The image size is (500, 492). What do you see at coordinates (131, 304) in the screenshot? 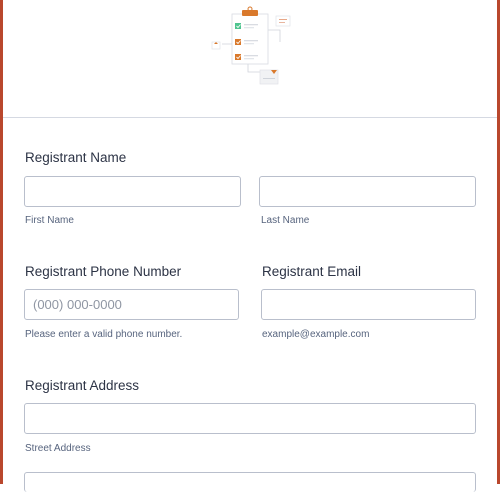
I see `phone-number-input` at bounding box center [131, 304].